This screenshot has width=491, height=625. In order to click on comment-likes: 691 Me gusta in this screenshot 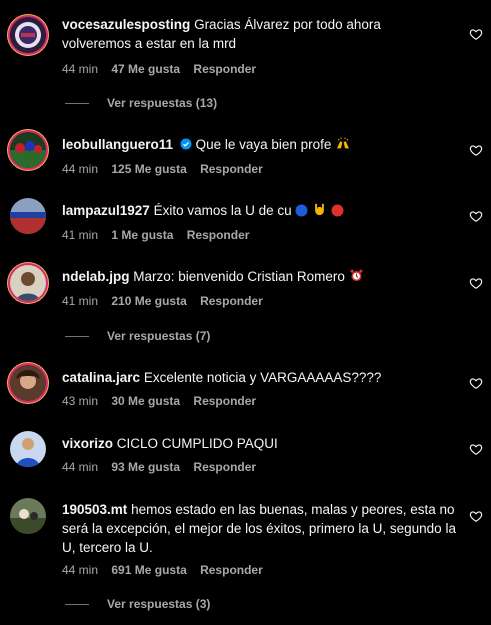, I will do `click(148, 570)`.